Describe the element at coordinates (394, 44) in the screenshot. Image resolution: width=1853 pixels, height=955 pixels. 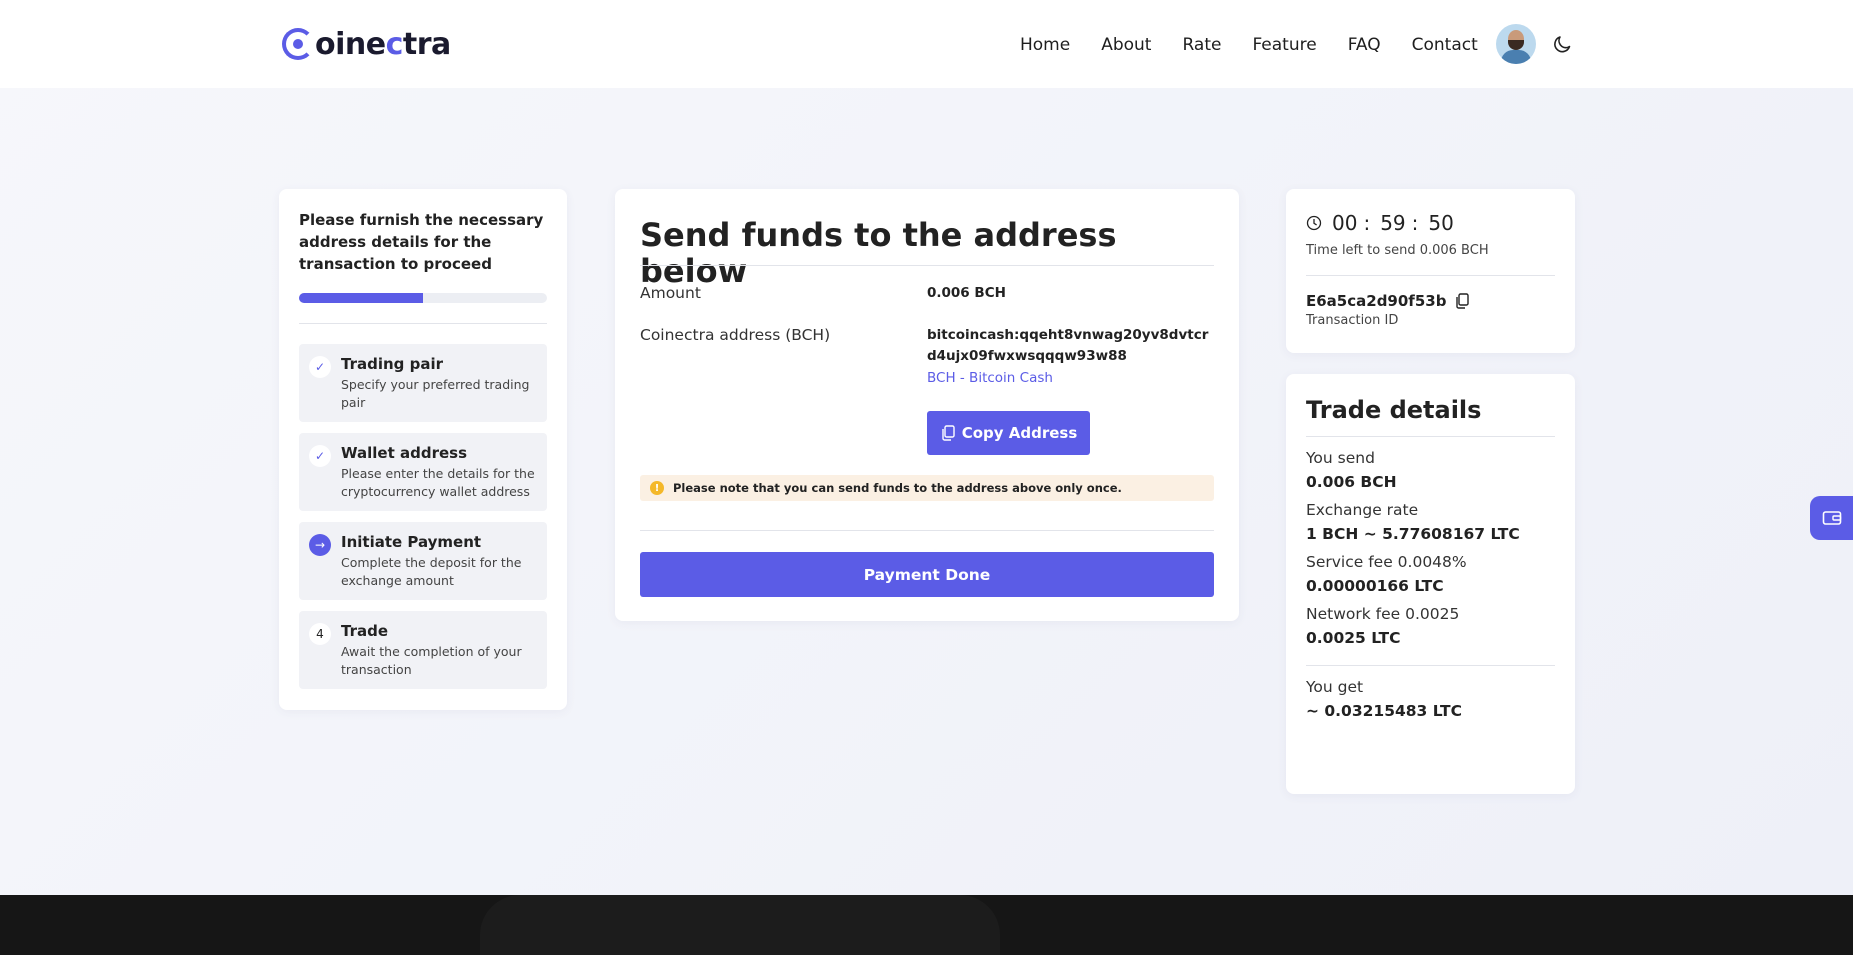
I see `logo-text-accent: c` at that location.